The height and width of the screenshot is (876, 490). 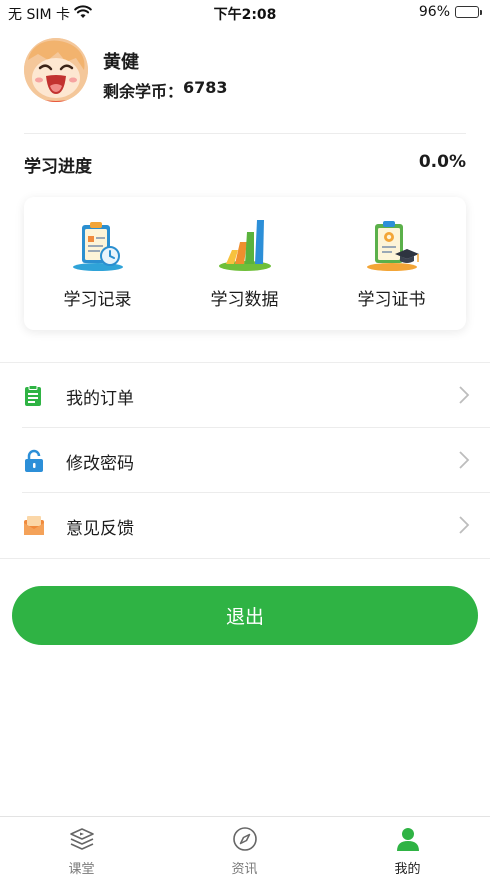 I want to click on compass-icon, so click(x=245, y=839).